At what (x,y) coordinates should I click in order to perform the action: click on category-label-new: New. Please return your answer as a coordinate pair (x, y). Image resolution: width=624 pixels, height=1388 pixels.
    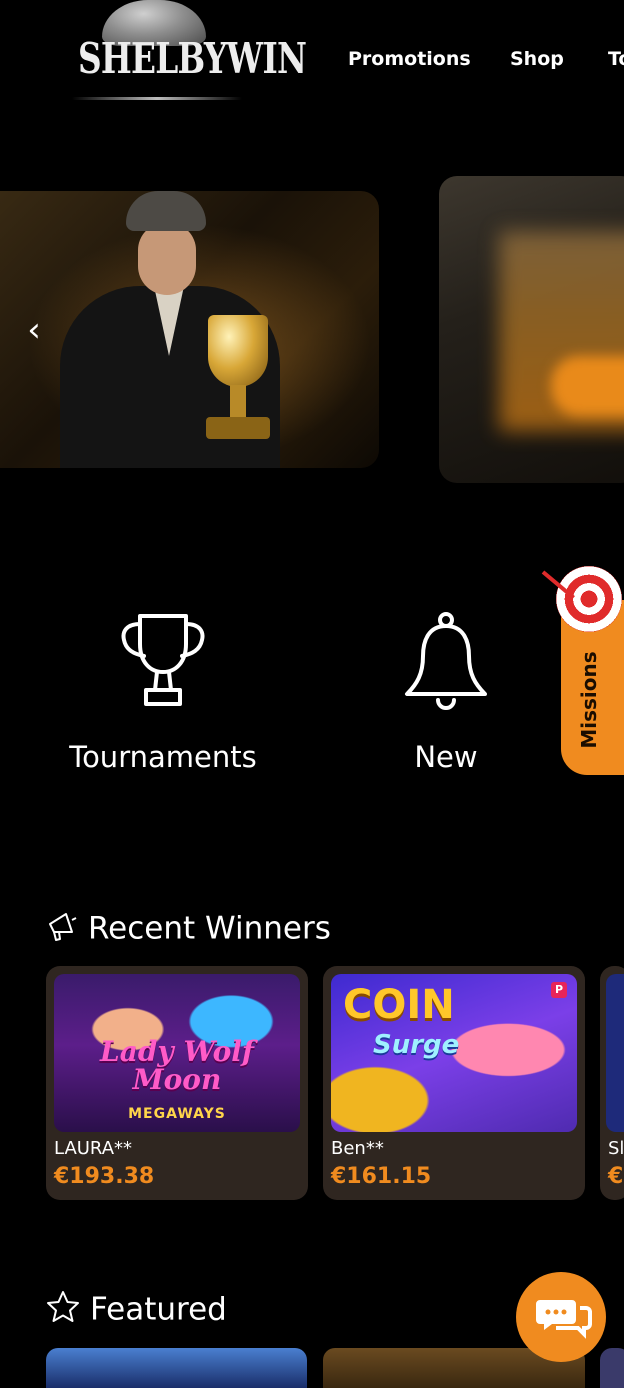
    Looking at the image, I should click on (446, 757).